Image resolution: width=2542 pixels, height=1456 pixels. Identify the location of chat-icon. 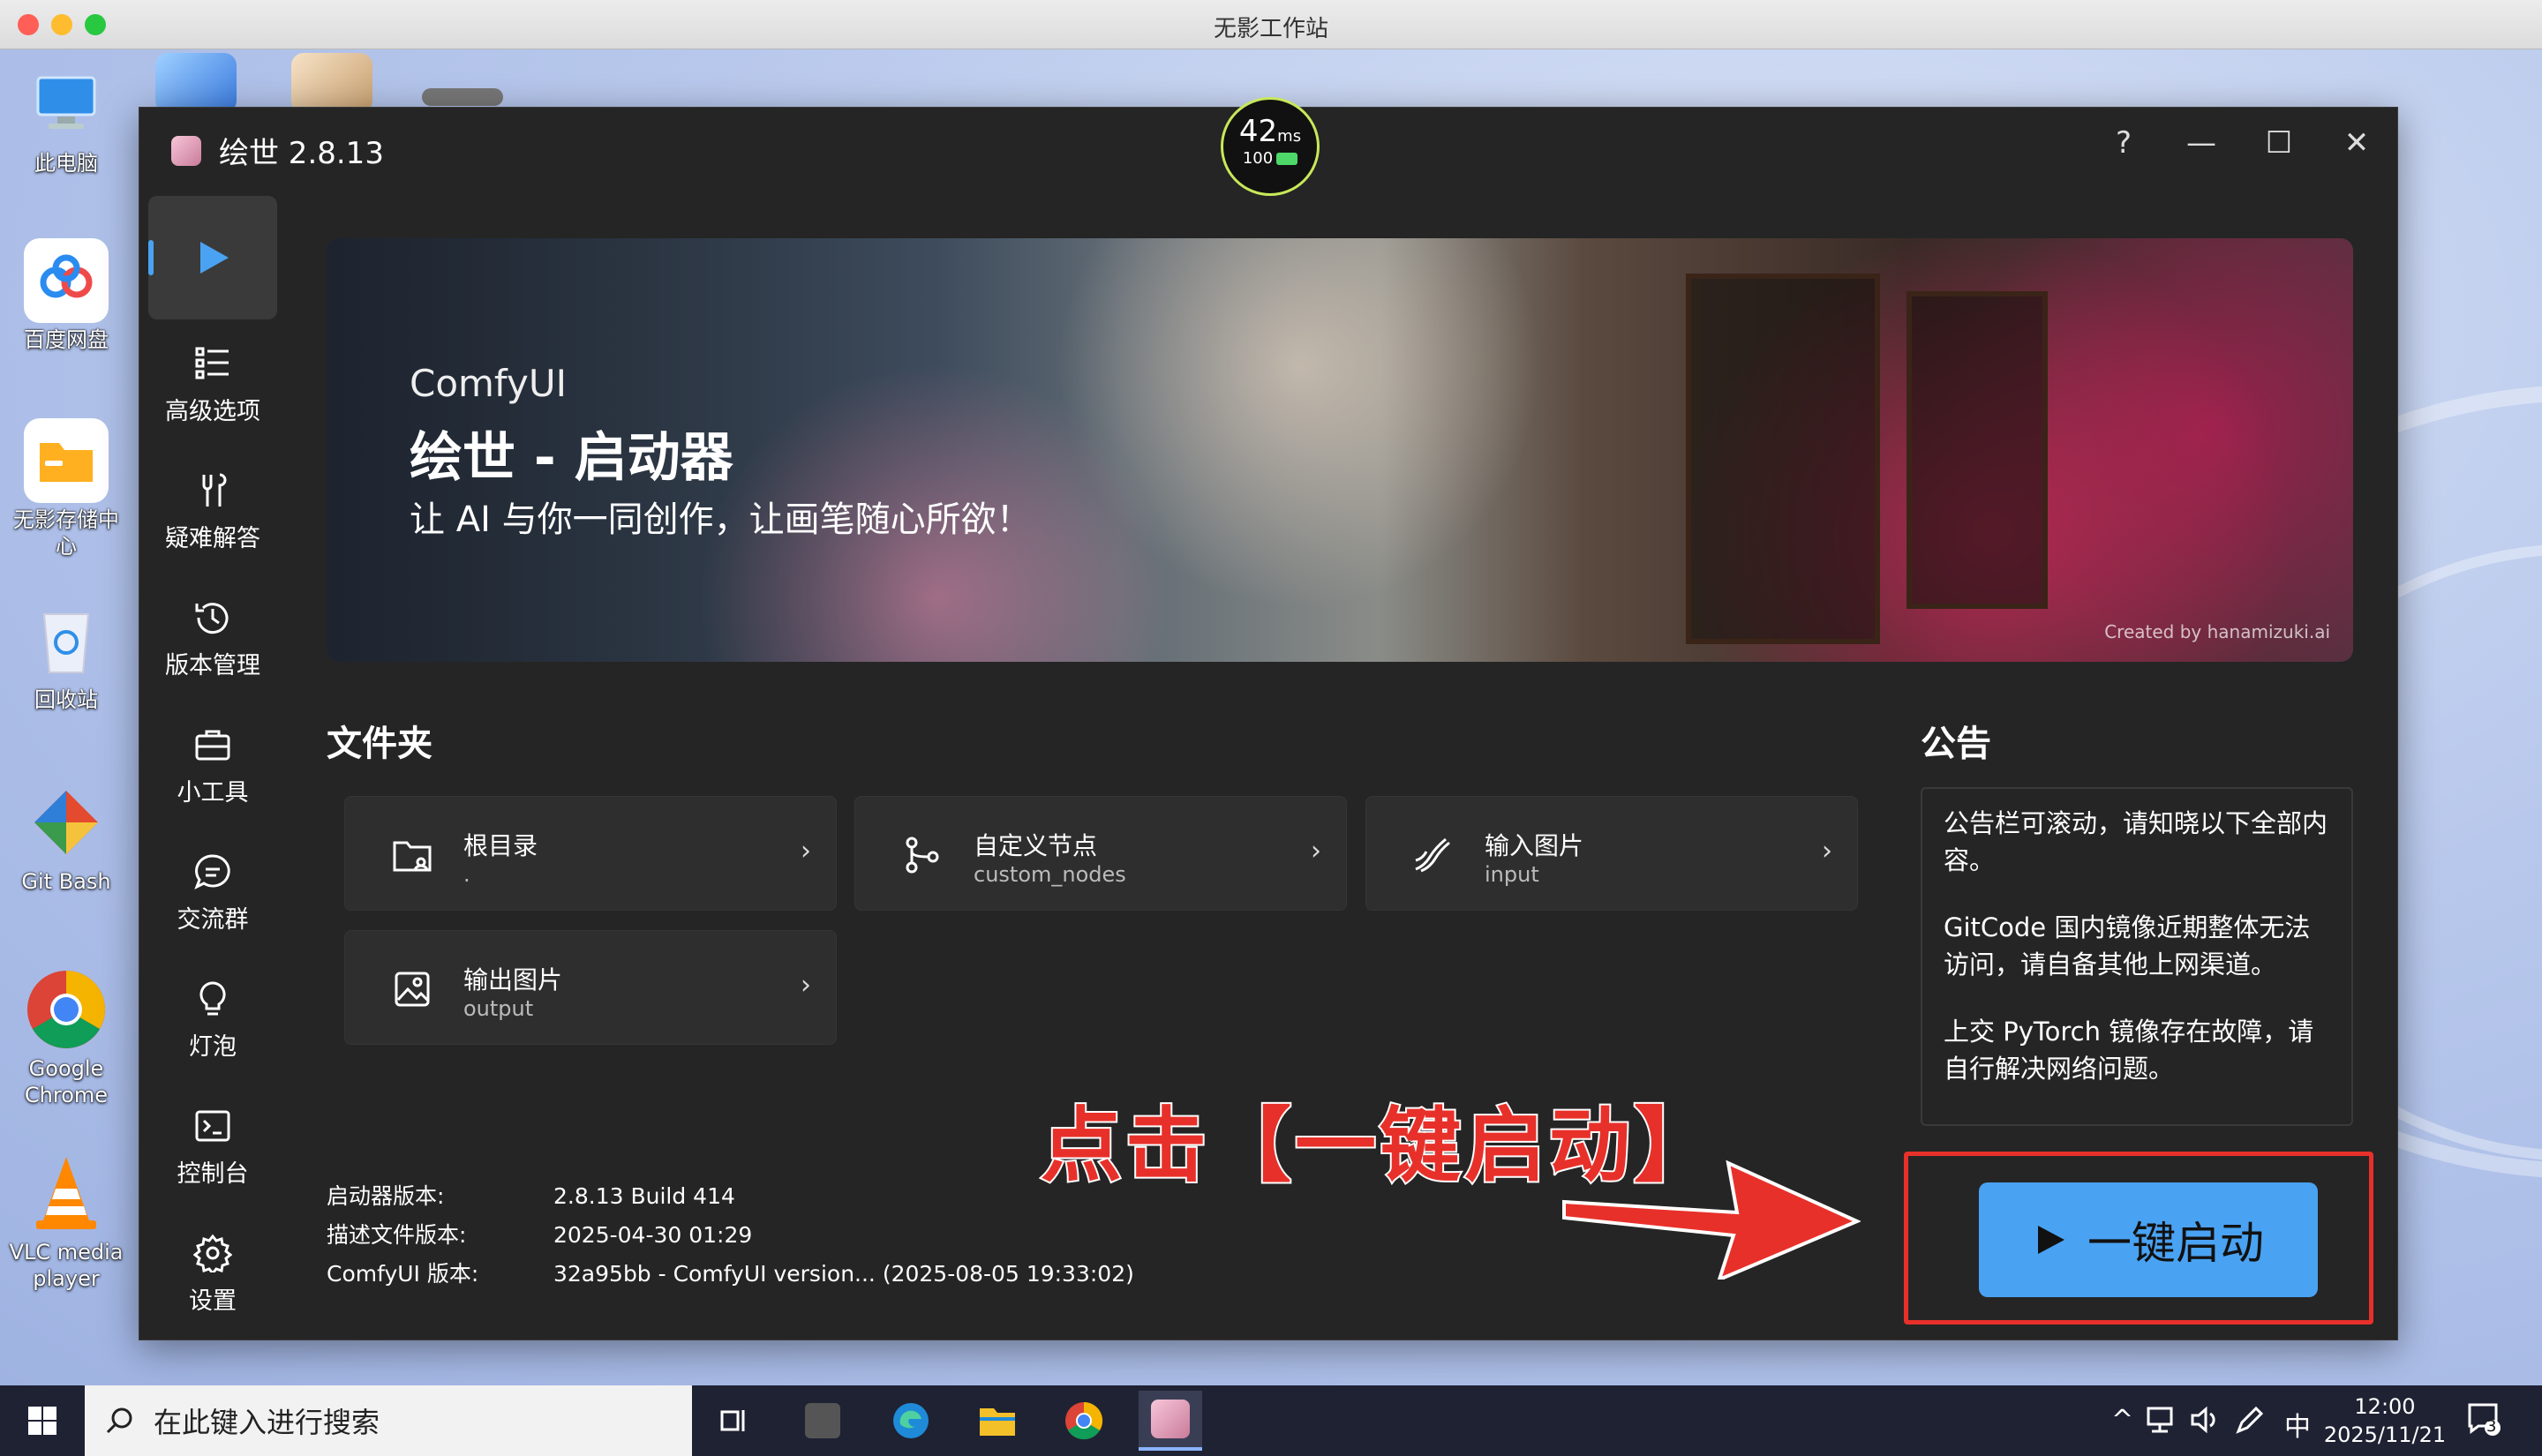
(212, 872).